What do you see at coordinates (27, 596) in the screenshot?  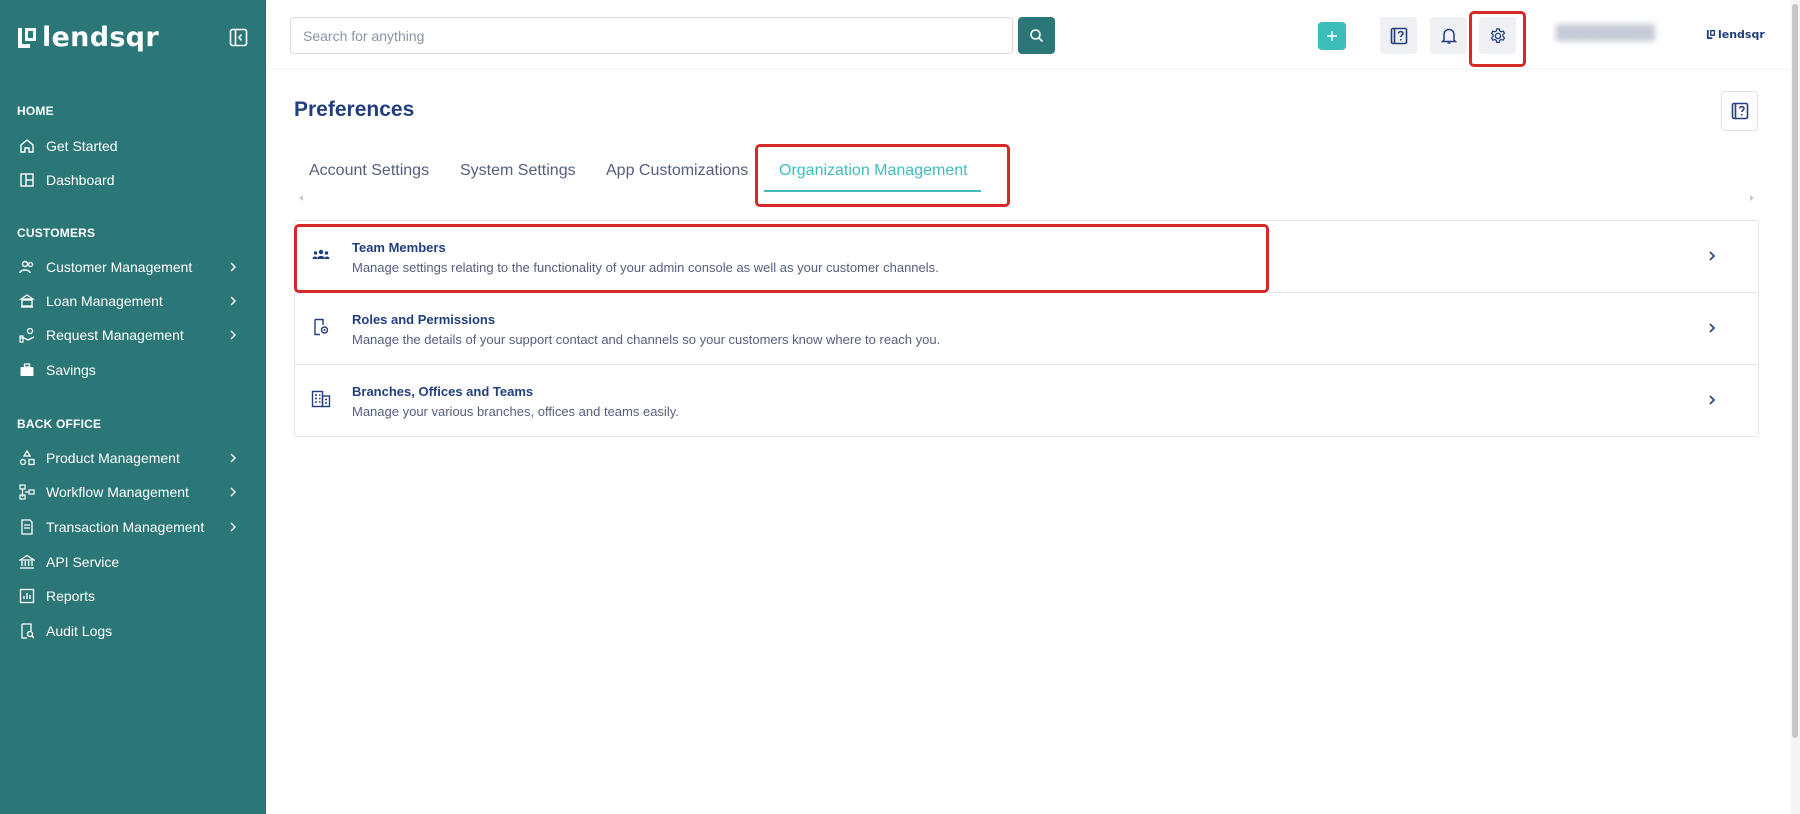 I see `chart-icon` at bounding box center [27, 596].